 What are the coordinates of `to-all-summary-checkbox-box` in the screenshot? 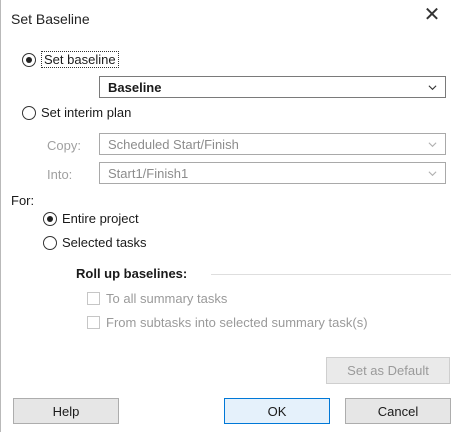 It's located at (93, 298).